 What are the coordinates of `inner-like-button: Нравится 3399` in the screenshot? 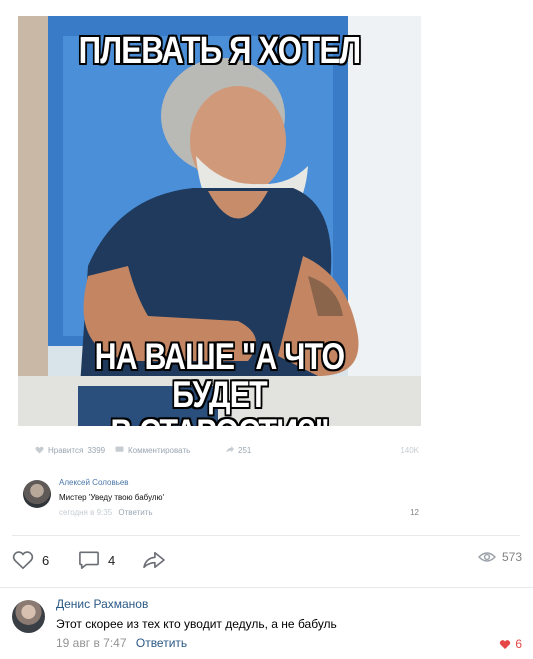 It's located at (75, 450).